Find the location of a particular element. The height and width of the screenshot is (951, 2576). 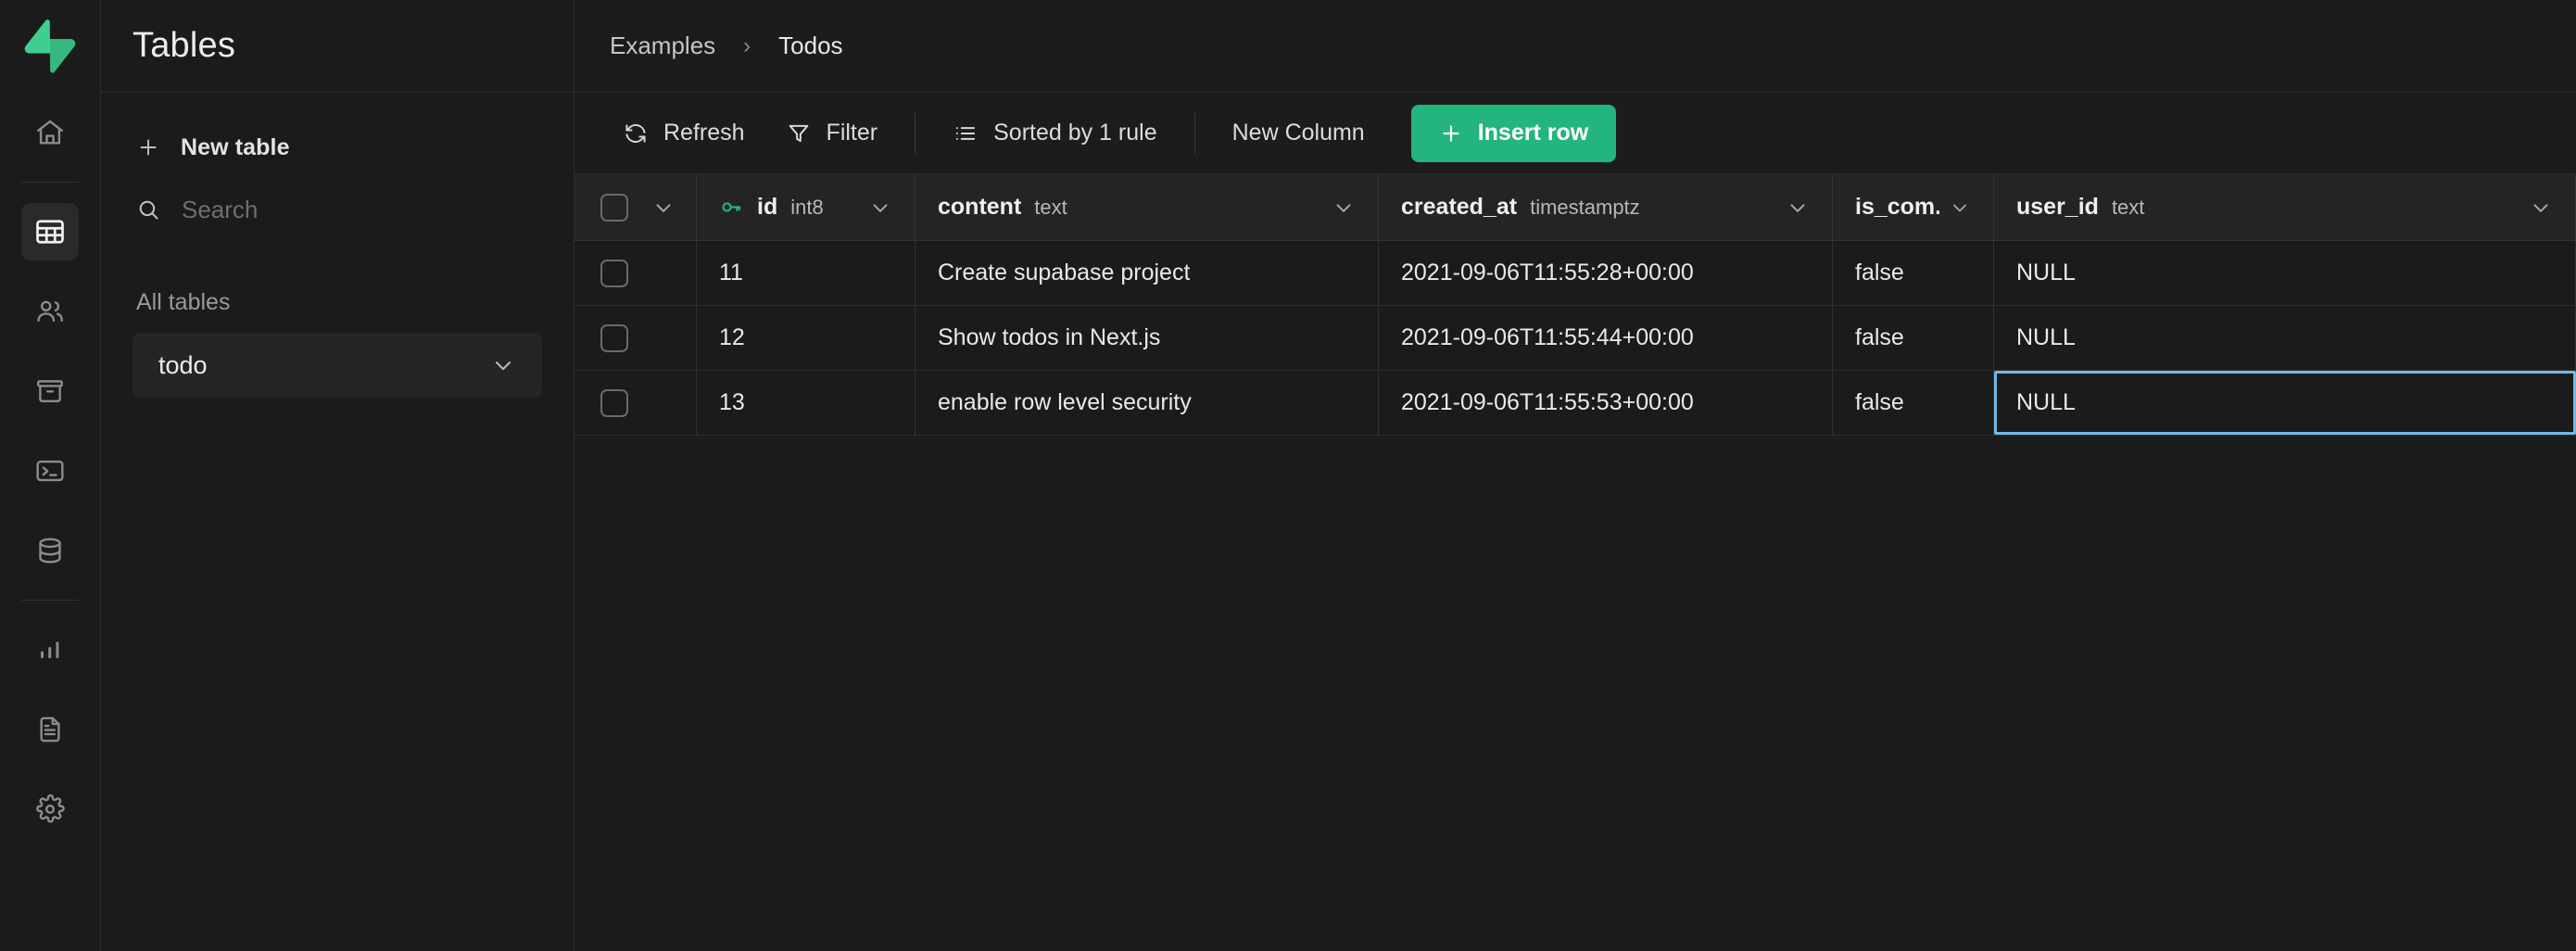

sidebar-item-sql-editor is located at coordinates (50, 471).